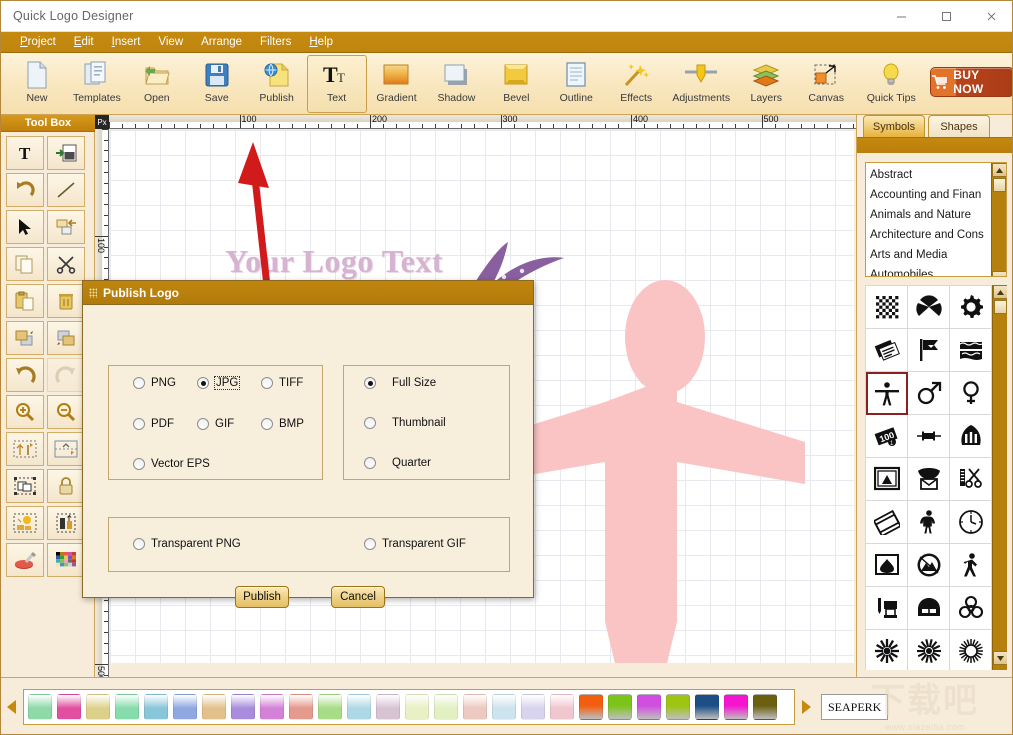 Image resolution: width=1013 pixels, height=735 pixels. I want to click on publish-button: Publish, so click(262, 597).